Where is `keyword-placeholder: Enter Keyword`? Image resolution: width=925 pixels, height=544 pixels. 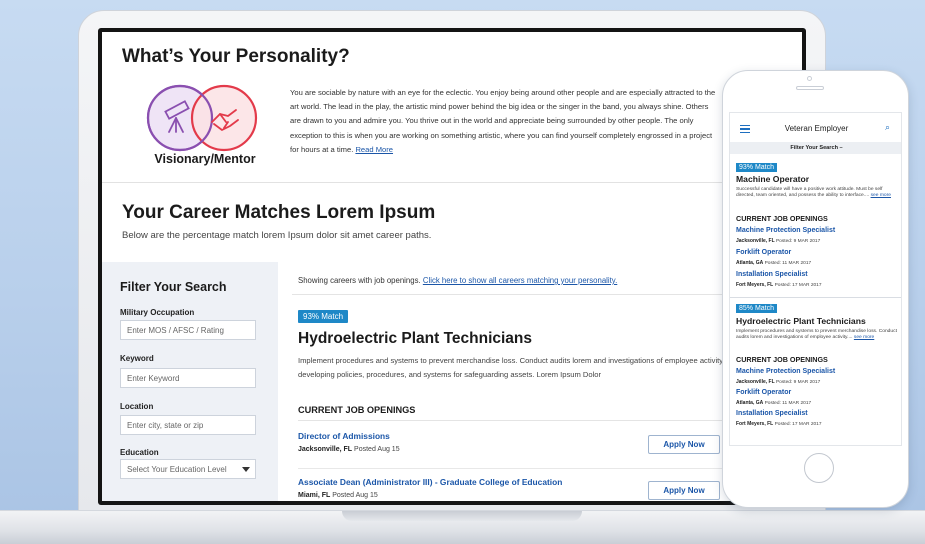
keyword-placeholder: Enter Keyword is located at coordinates (153, 378).